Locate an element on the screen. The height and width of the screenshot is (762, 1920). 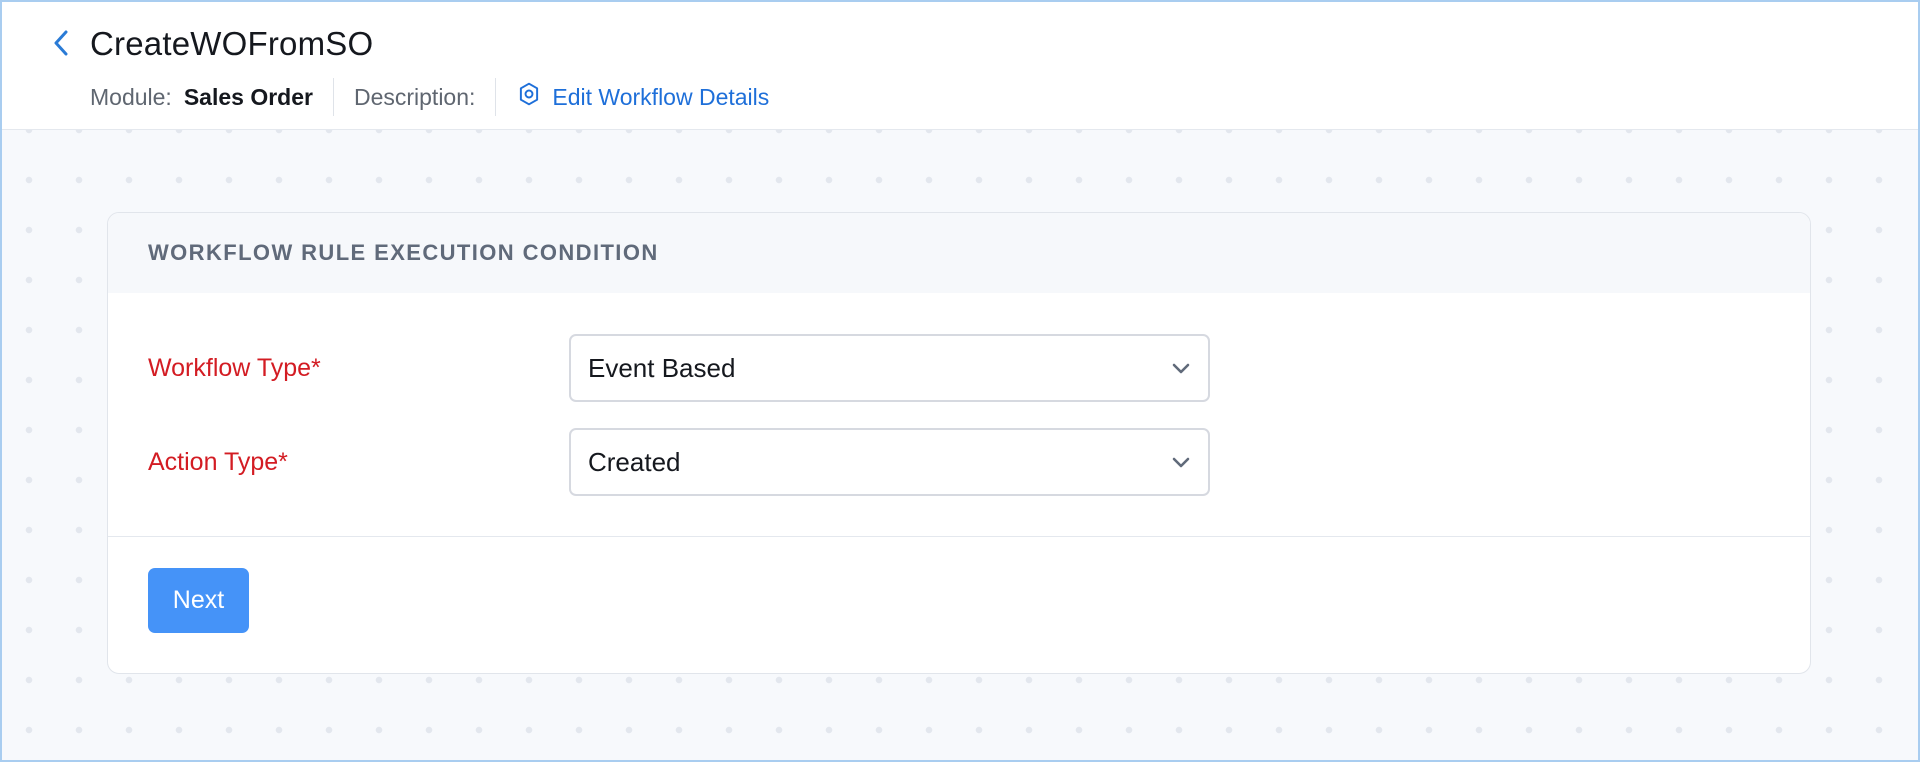
page-title: CreateWOFromSO is located at coordinates (232, 43).